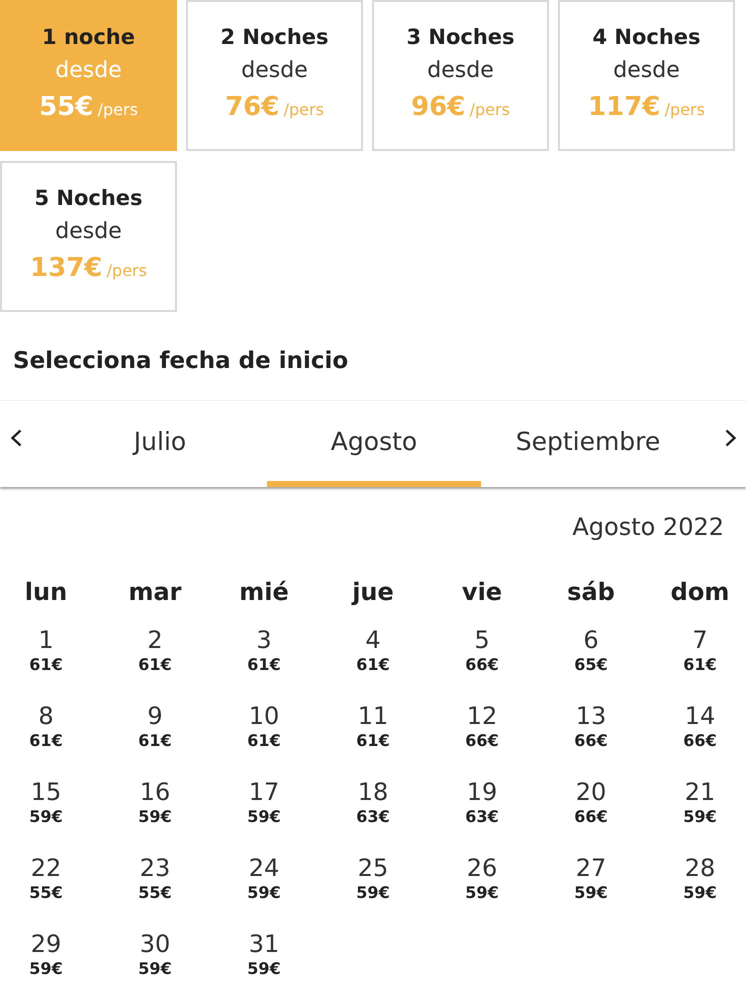 This screenshot has height=992, width=746. What do you see at coordinates (373, 878) in the screenshot?
I see `calendar-day: 25 59€` at bounding box center [373, 878].